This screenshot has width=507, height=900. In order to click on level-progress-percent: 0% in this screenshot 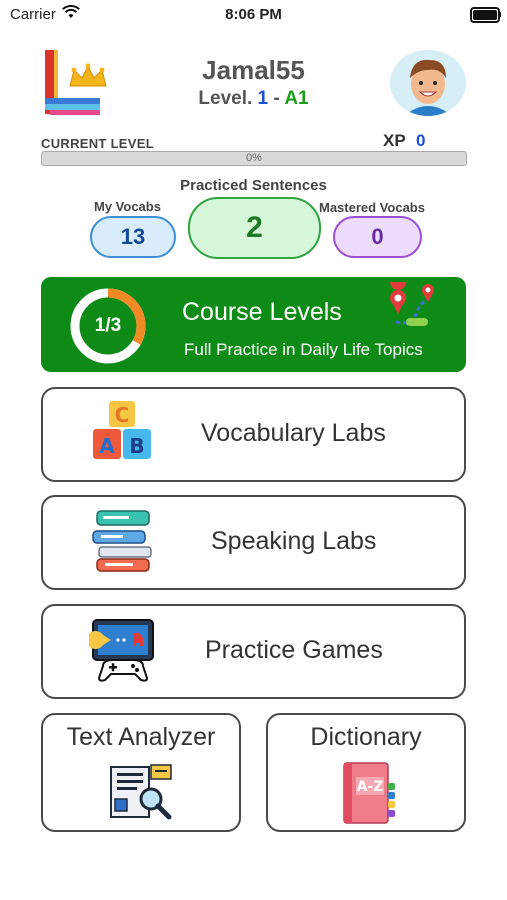, I will do `click(254, 158)`.